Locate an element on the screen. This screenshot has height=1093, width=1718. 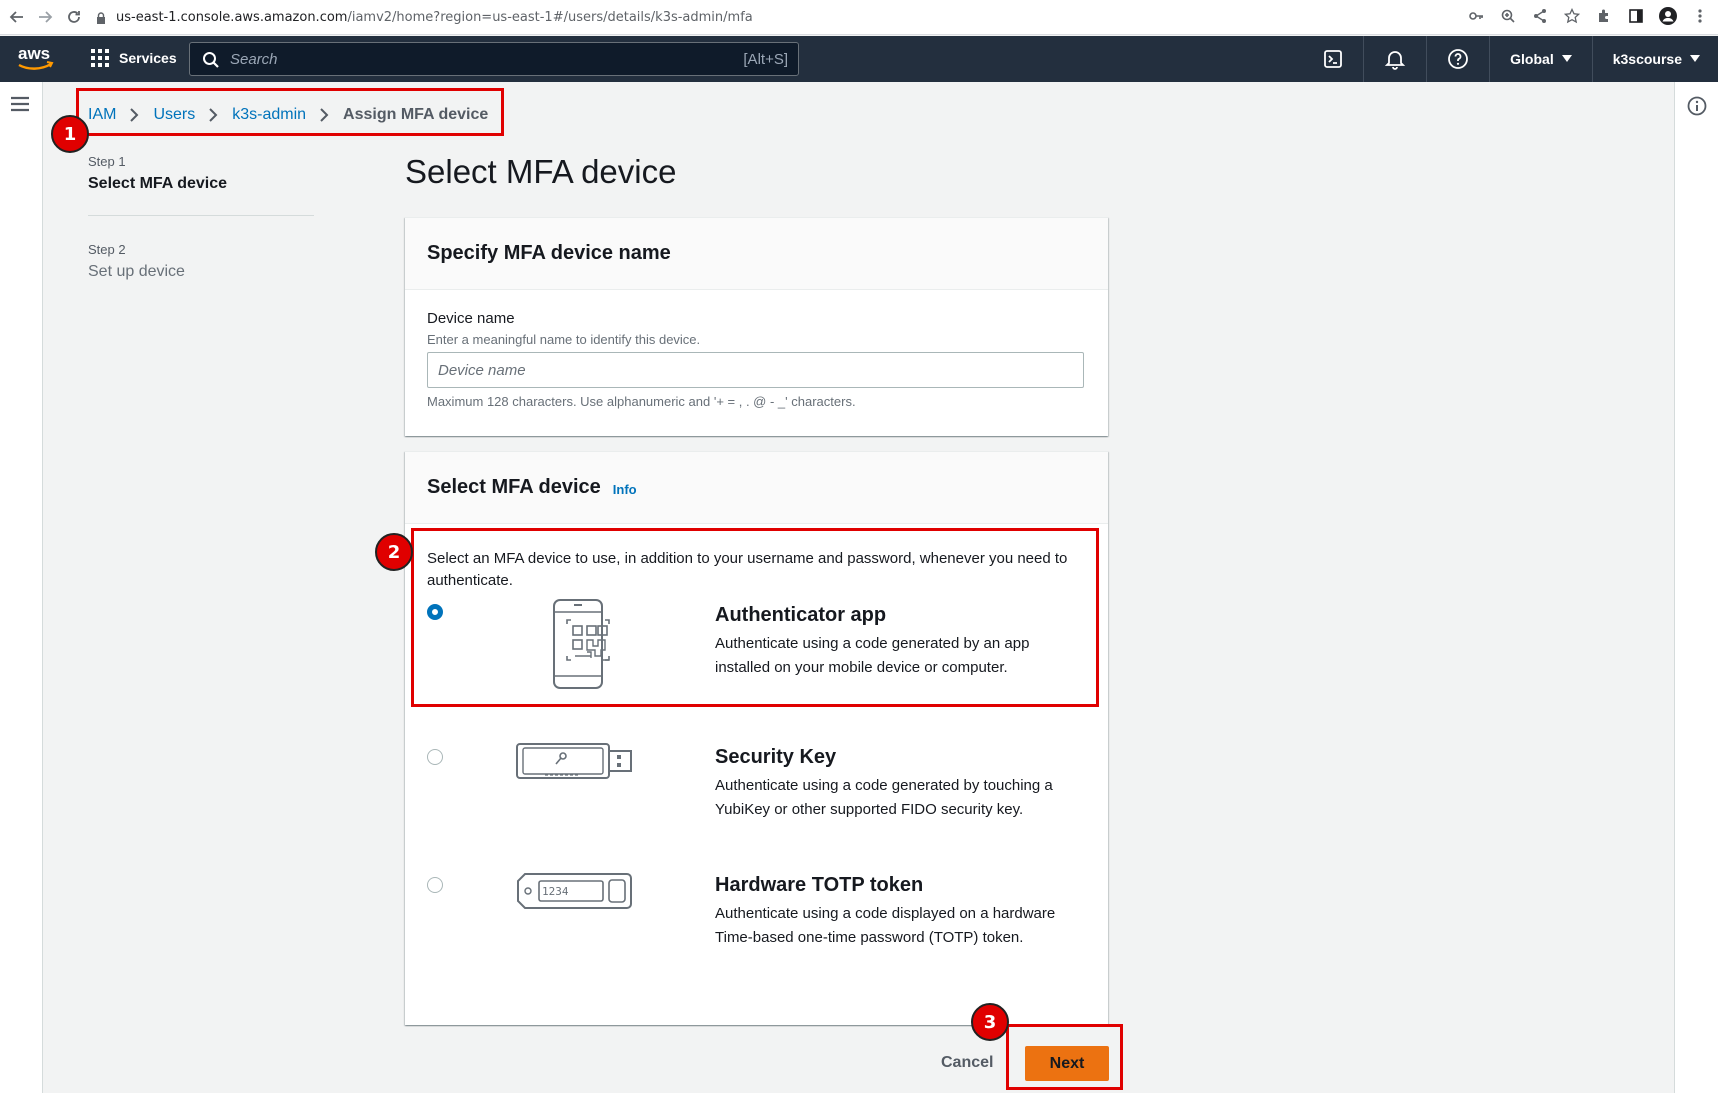
help-button is located at coordinates (1457, 59).